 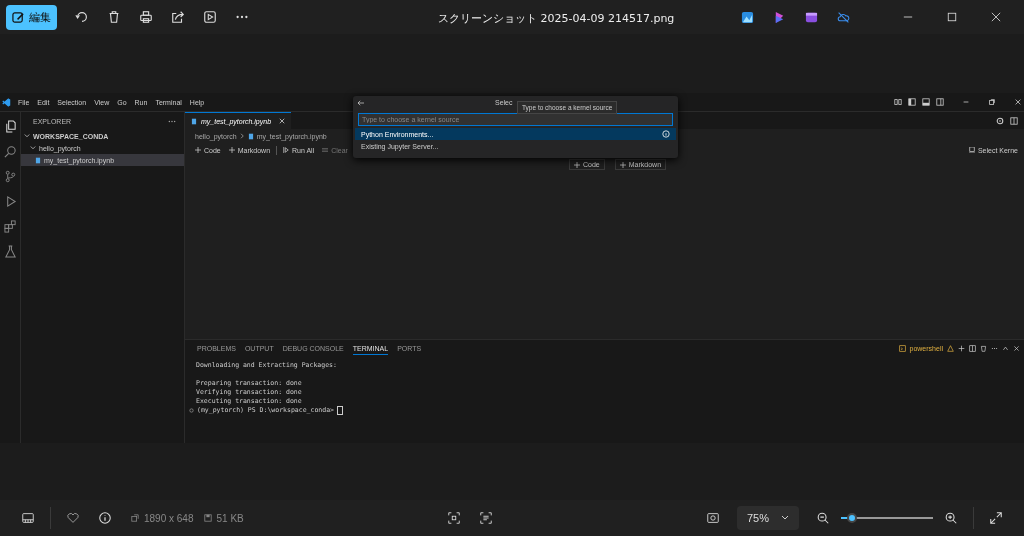 I want to click on file-size: 51 KB, so click(x=230, y=518).